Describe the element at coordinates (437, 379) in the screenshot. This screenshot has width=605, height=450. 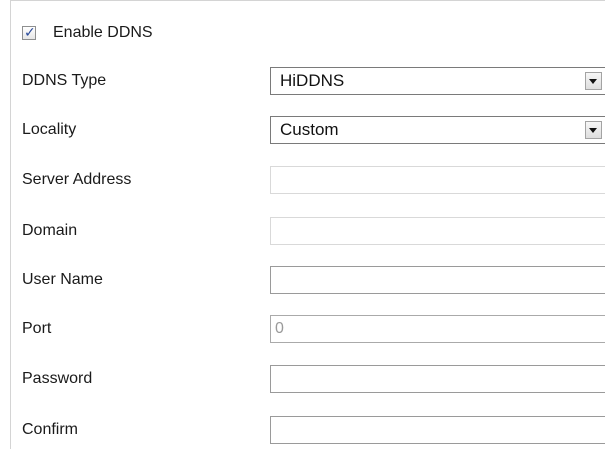
I see `password-field` at that location.